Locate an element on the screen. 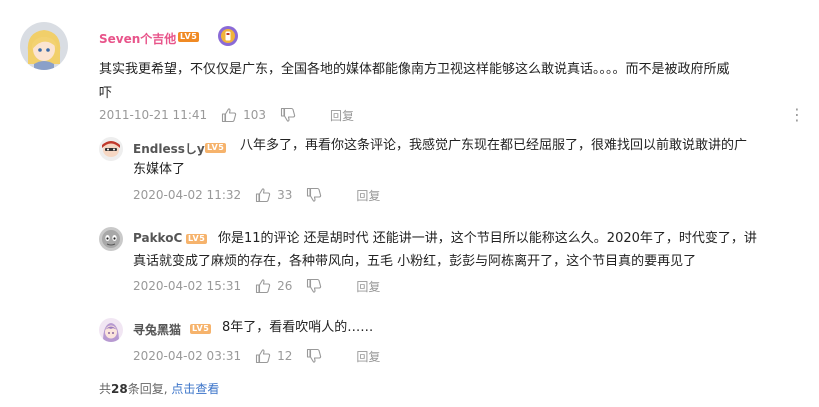  reply-username: Endlessしу is located at coordinates (169, 148).